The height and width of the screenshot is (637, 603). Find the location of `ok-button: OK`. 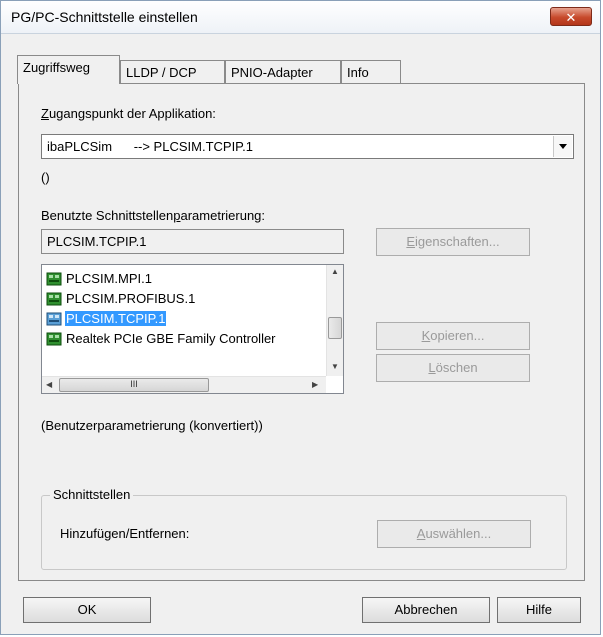

ok-button: OK is located at coordinates (87, 610).